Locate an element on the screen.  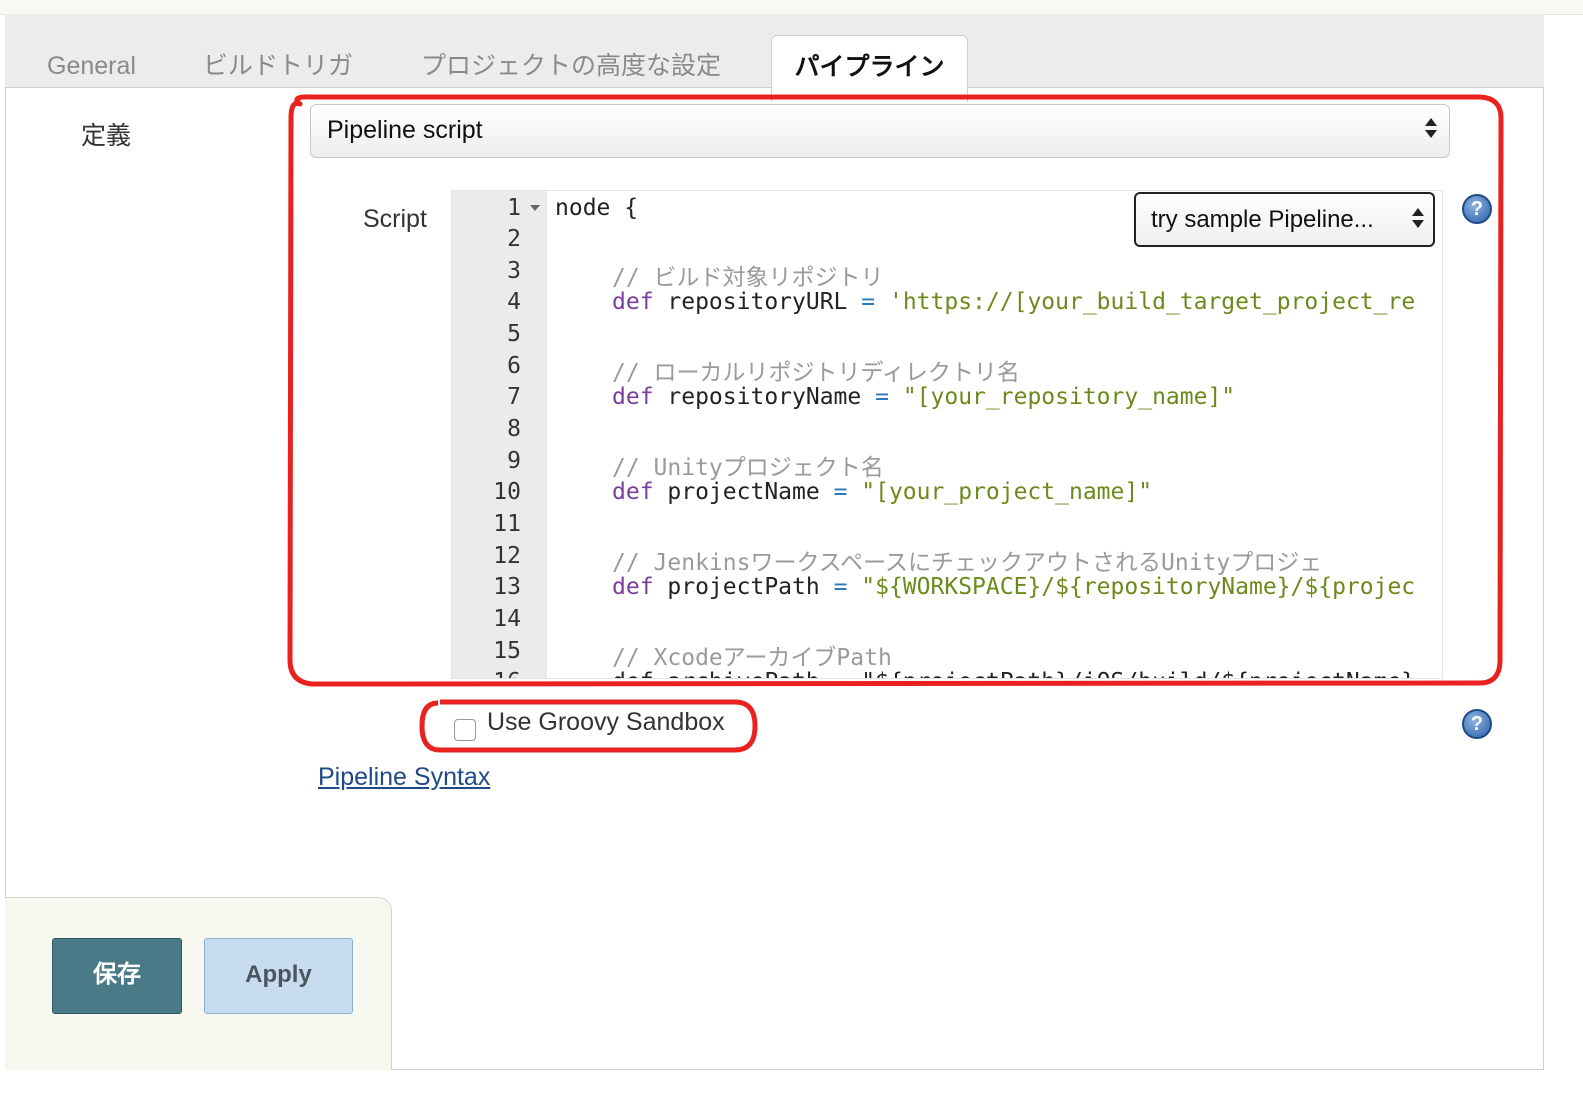
top-strip is located at coordinates (791, 7).